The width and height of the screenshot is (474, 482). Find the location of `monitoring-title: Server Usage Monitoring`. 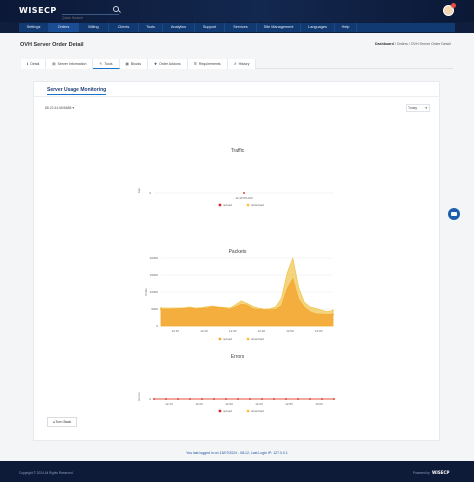

monitoring-title: Server Usage Monitoring is located at coordinates (77, 91).